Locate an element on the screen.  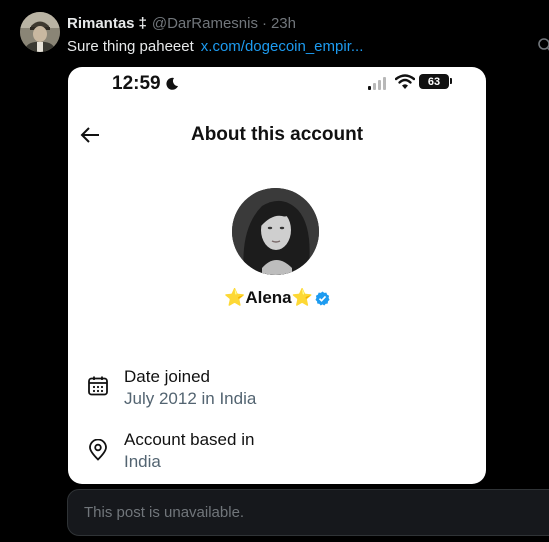
tweet-body-text: Sure thing paheeet is located at coordinates (130, 46).